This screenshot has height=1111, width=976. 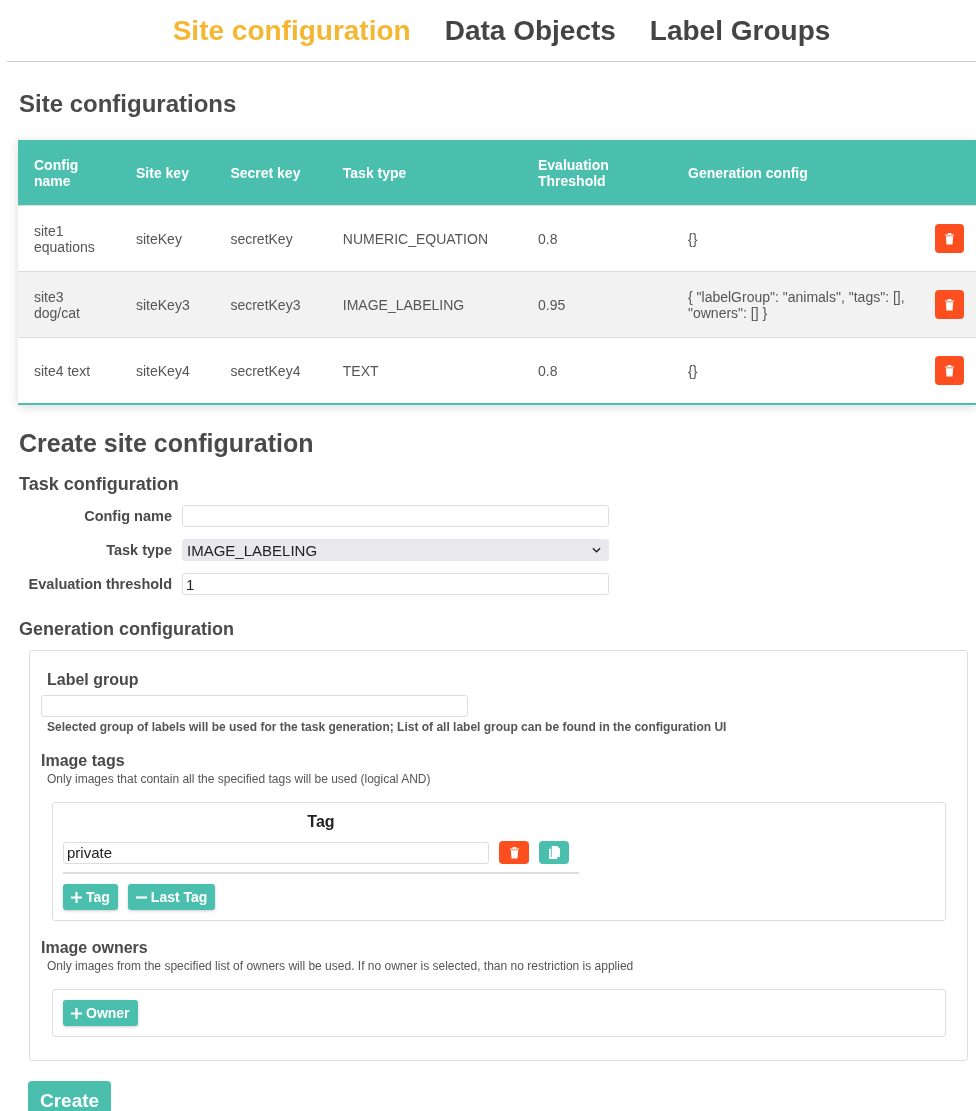 What do you see at coordinates (276, 852) in the screenshot?
I see `tag-field: private` at bounding box center [276, 852].